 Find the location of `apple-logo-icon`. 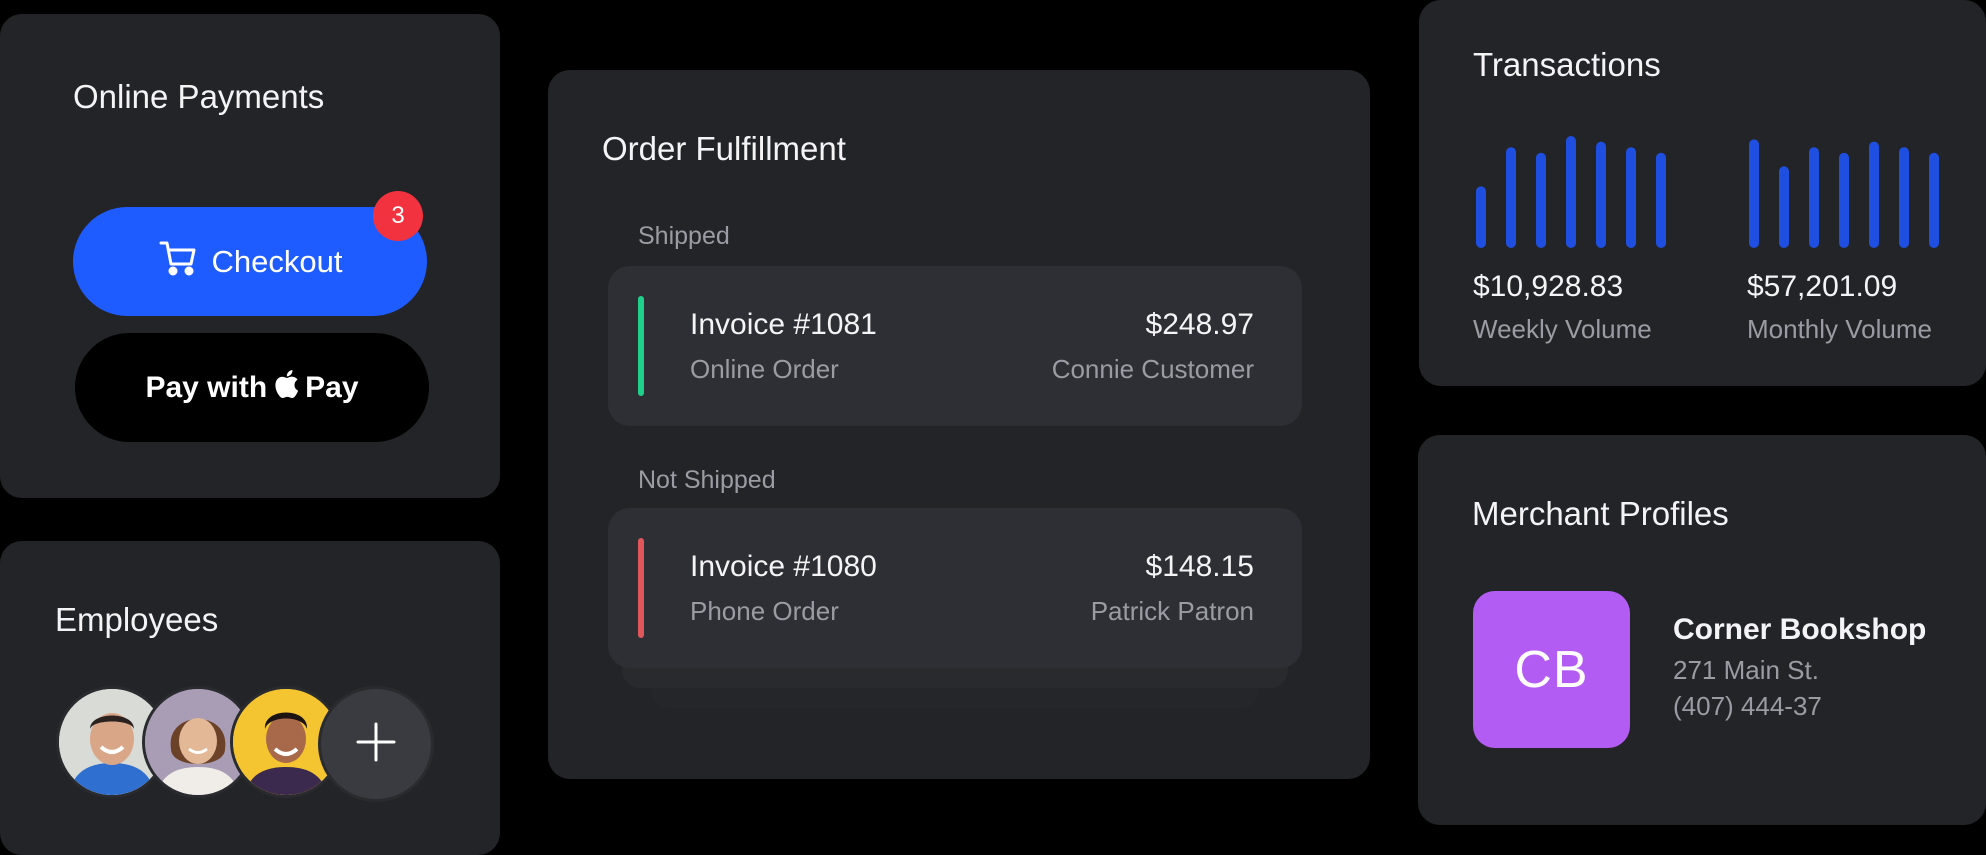

apple-logo-icon is located at coordinates (286, 388).